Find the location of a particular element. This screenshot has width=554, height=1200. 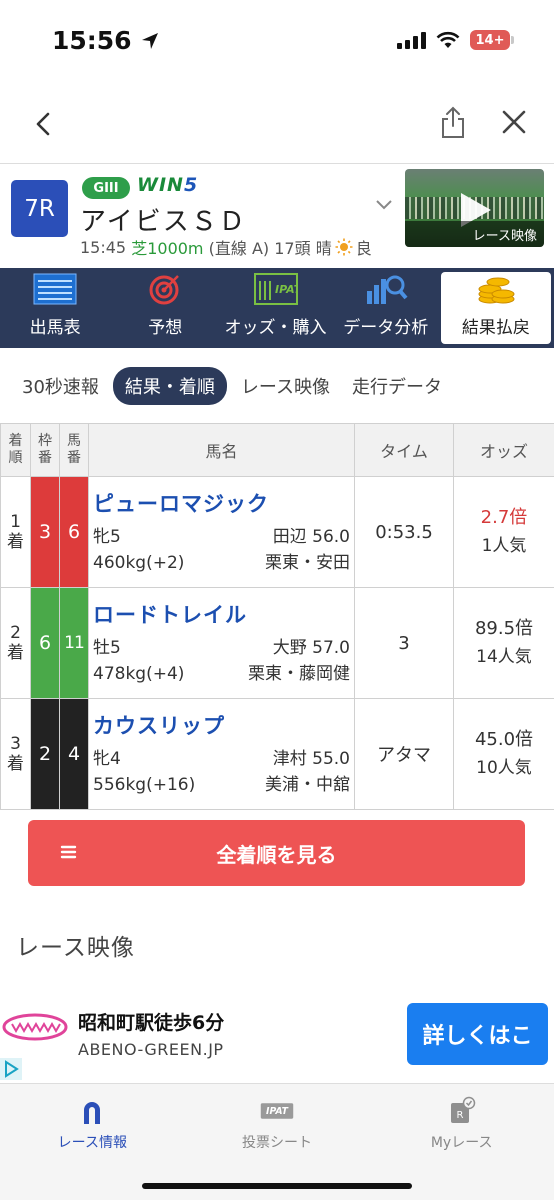

status-bar: 15:56 14+ is located at coordinates (277, 41).